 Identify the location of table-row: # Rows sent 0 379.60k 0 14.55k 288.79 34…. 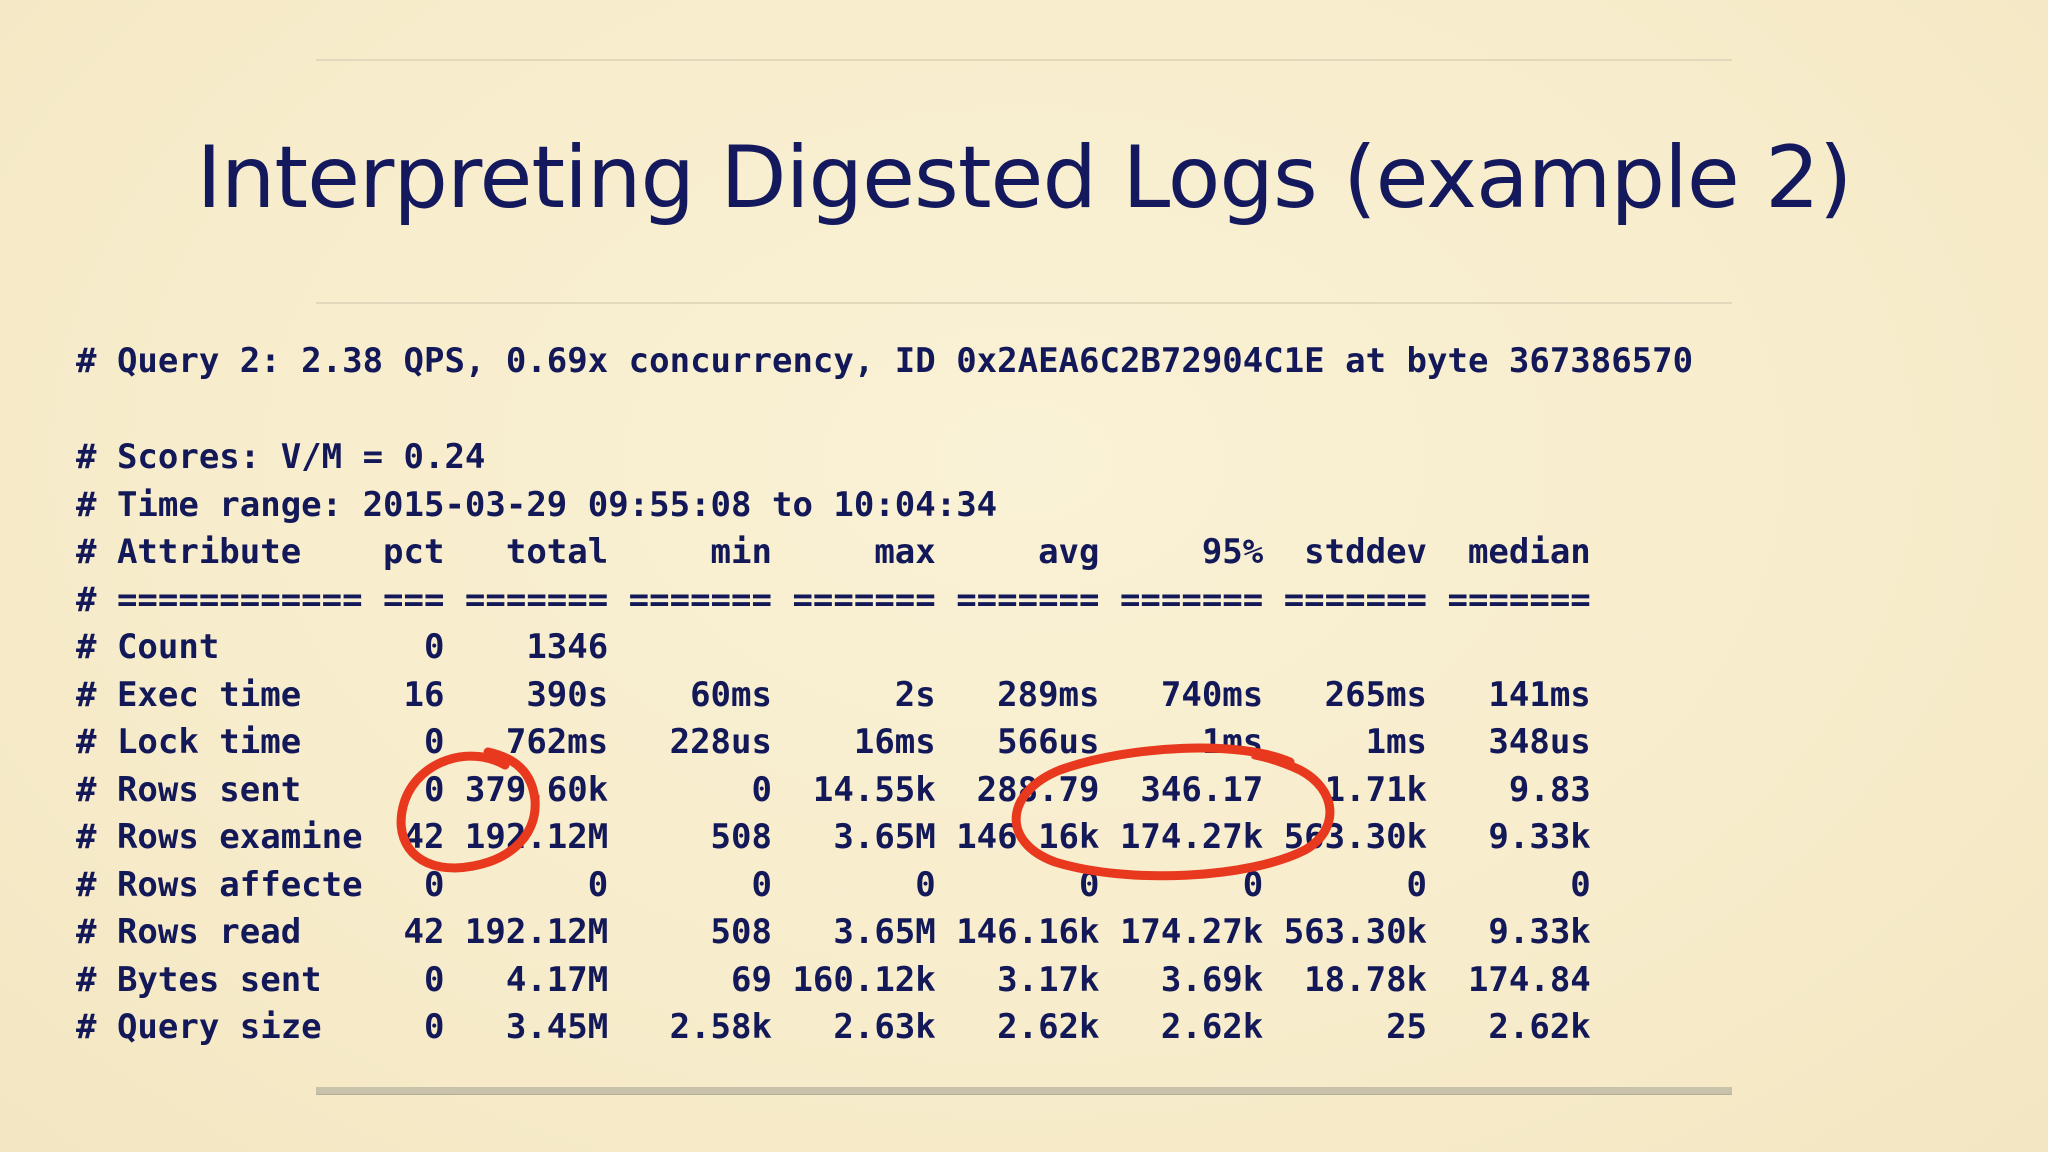
(833, 789).